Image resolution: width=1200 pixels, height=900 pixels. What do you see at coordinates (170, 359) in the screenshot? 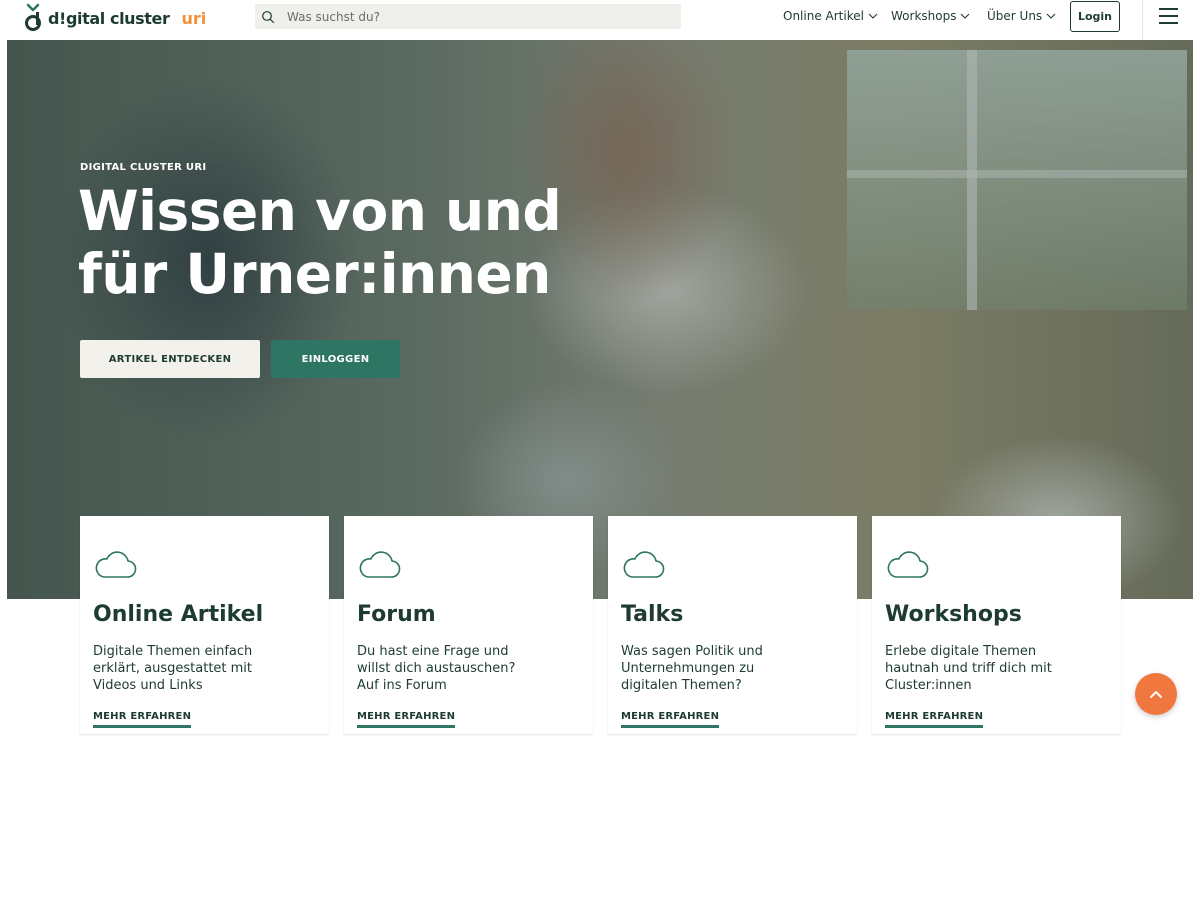
I see `discover-articles-button: ARTIKEL ENTDECKEN` at bounding box center [170, 359].